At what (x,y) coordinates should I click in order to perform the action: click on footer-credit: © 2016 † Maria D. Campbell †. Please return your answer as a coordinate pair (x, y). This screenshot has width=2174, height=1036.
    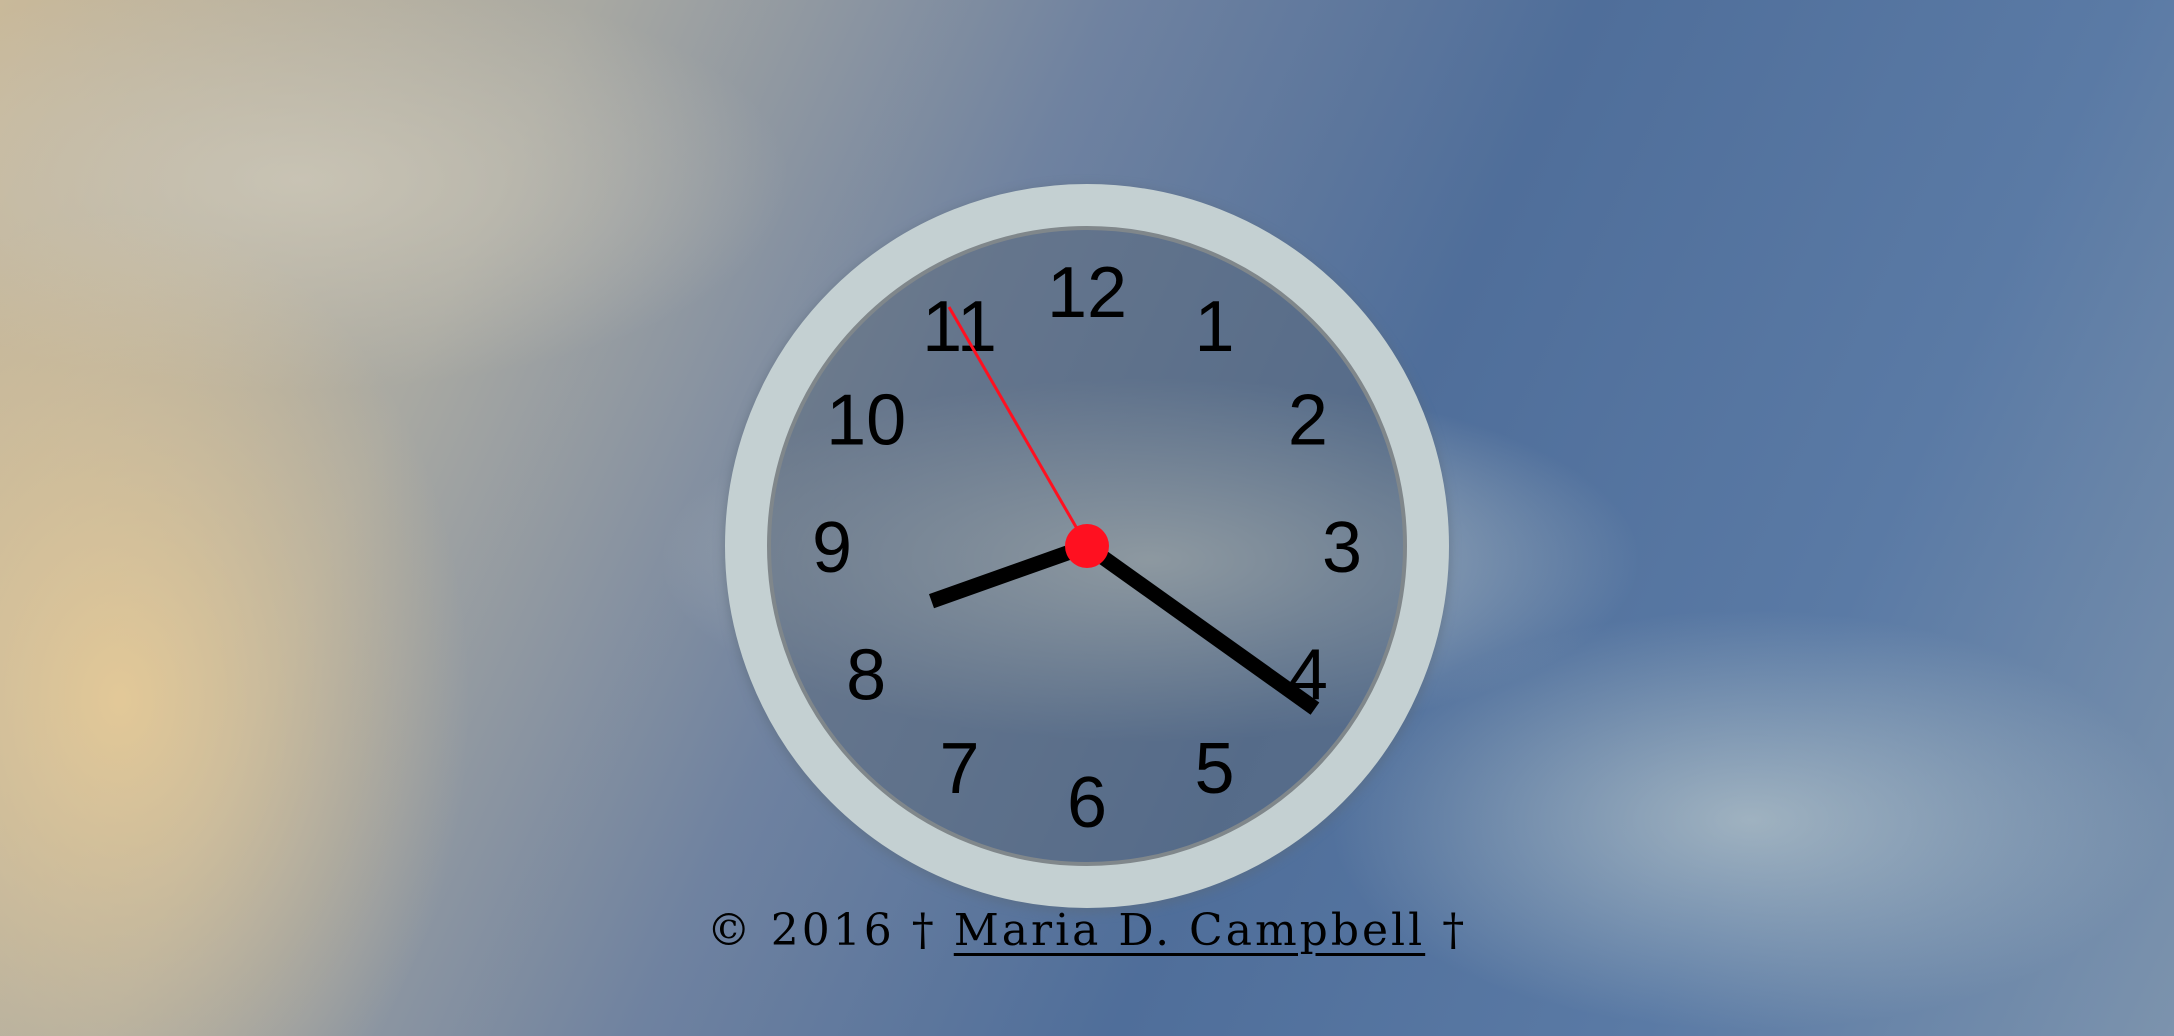
    Looking at the image, I should click on (1087, 930).